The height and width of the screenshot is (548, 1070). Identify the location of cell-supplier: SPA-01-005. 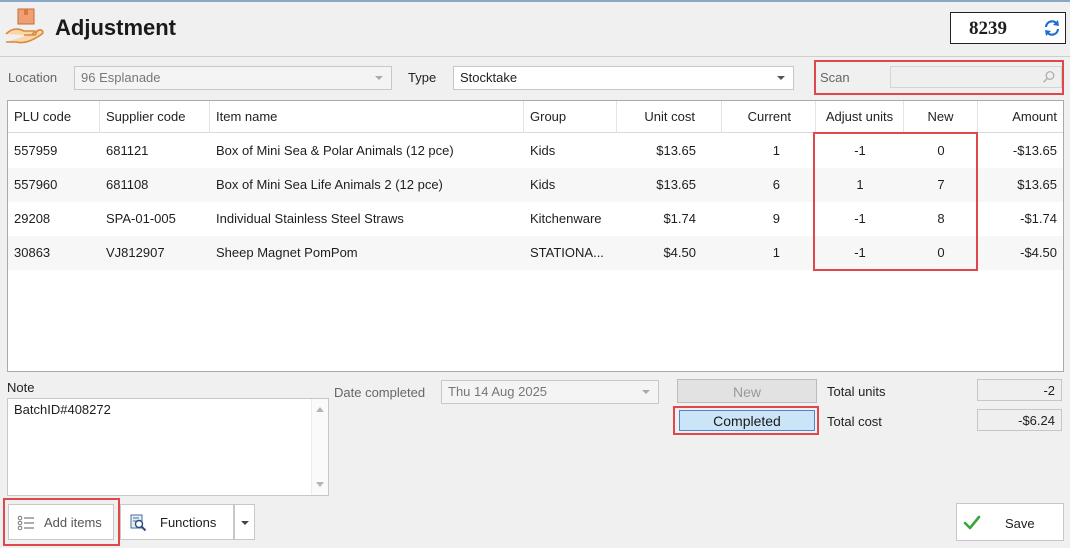
(141, 218).